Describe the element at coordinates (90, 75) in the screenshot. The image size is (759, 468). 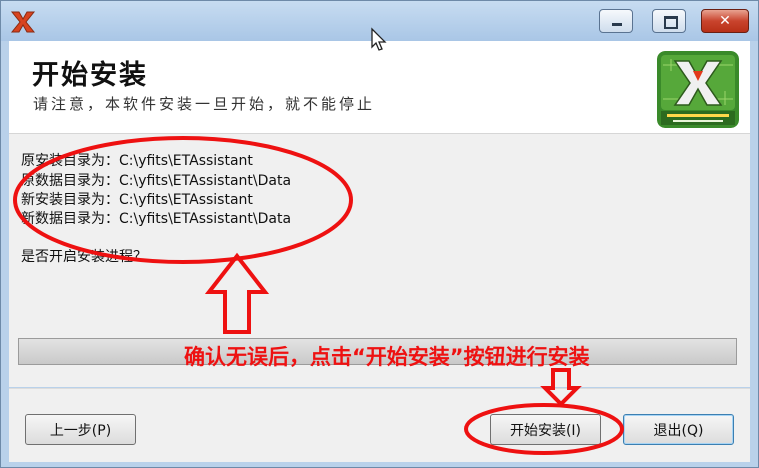
I see `page-title: 开始安装` at that location.